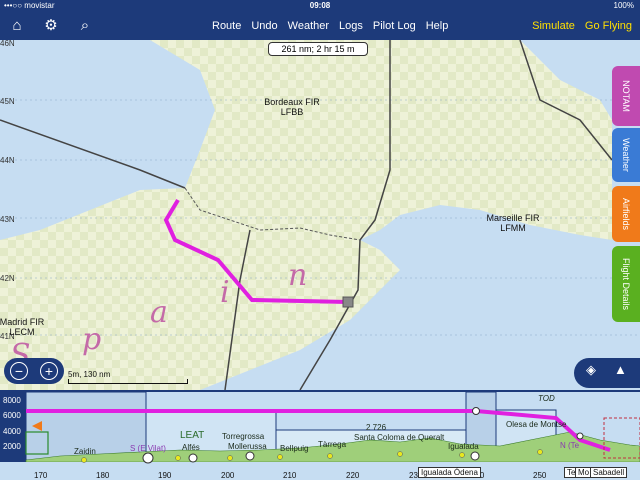 The width and height of the screenshot is (640, 480). What do you see at coordinates (34, 371) in the screenshot?
I see `zoom-control: − +` at bounding box center [34, 371].